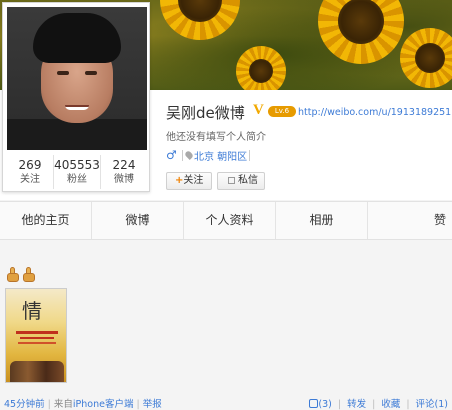  Describe the element at coordinates (77, 165) in the screenshot. I see `stat-value: 405553` at that location.